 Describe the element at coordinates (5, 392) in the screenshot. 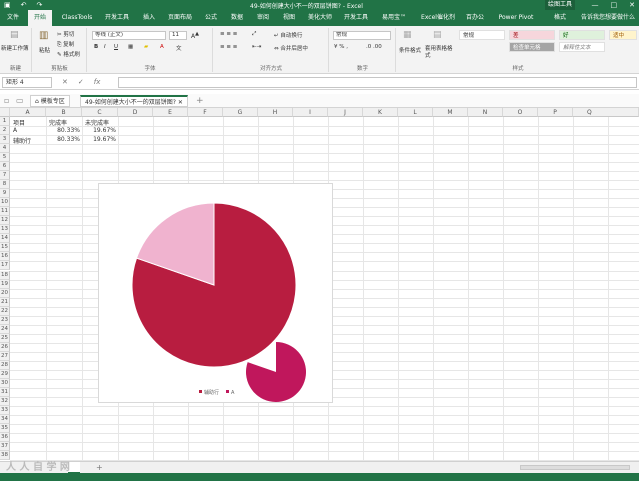

I see `row-header-31: 31` at that location.